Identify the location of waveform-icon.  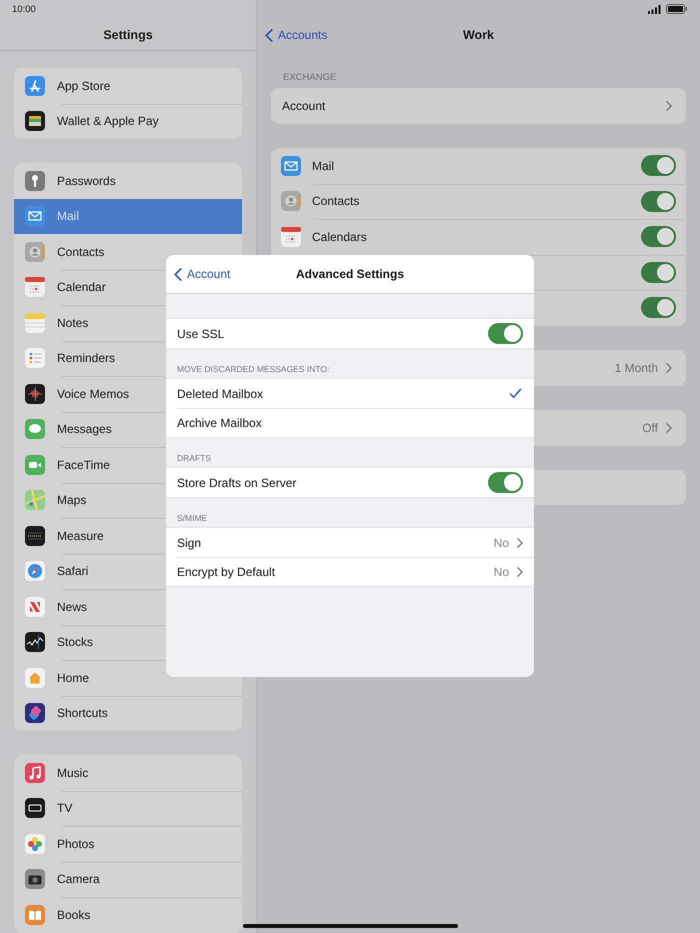
(35, 394).